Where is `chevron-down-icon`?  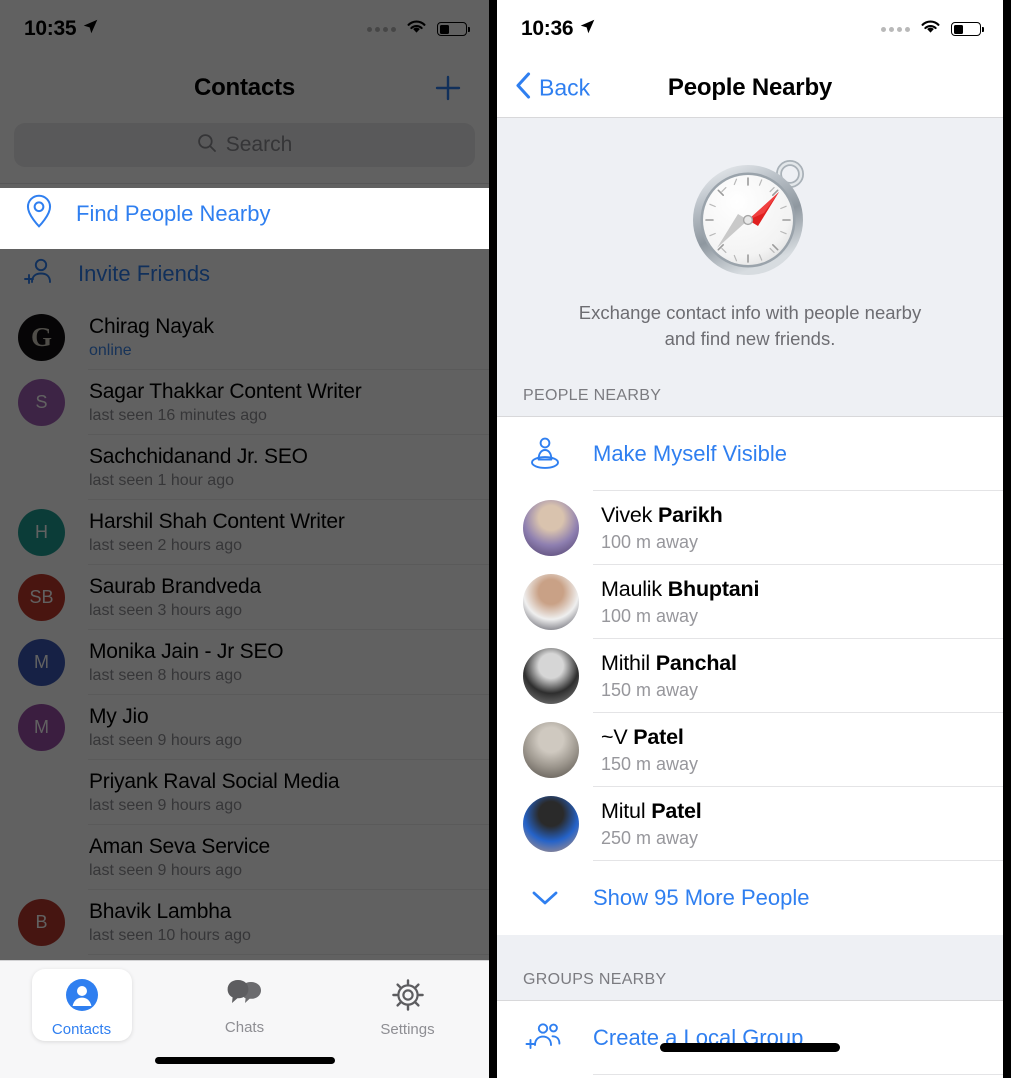 chevron-down-icon is located at coordinates (545, 898).